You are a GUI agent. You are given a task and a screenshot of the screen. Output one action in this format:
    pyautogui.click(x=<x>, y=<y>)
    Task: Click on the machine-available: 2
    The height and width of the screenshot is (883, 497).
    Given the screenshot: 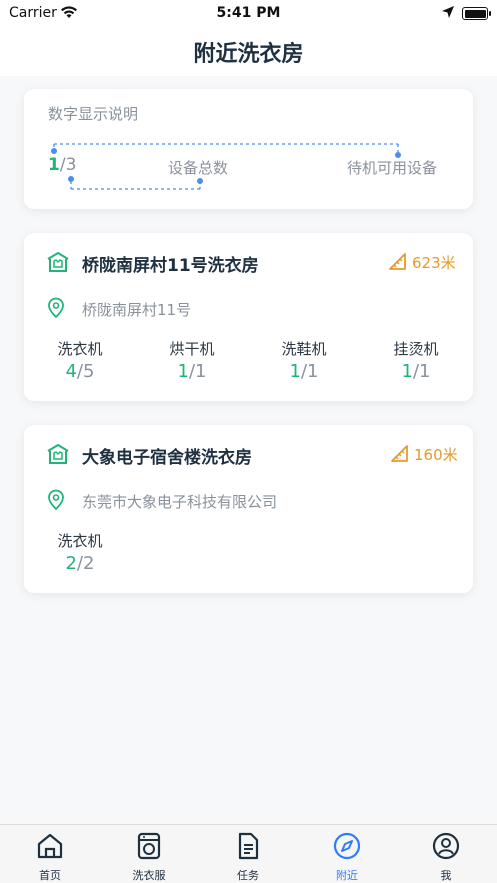 What is the action you would take?
    pyautogui.click(x=71, y=563)
    